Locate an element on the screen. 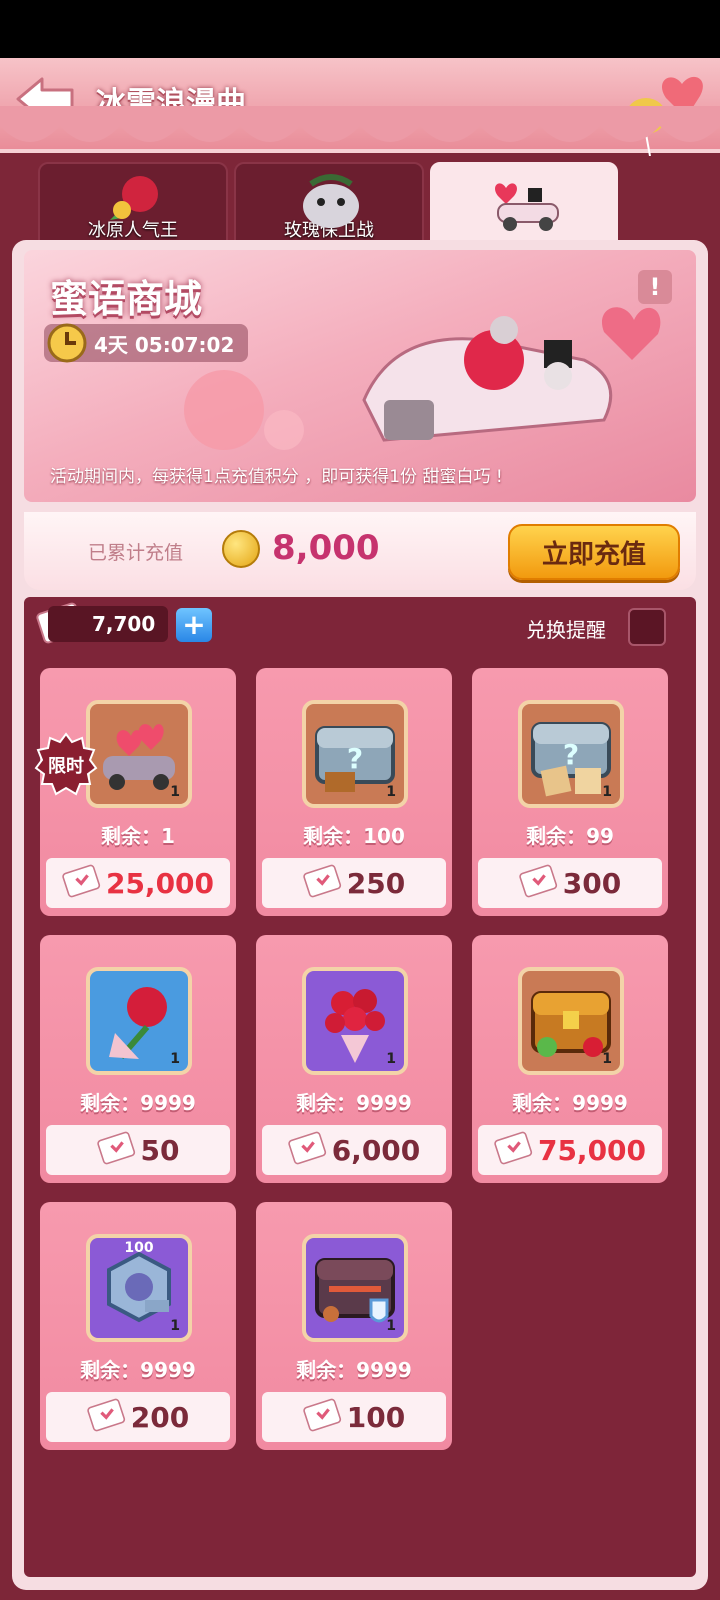 This screenshot has width=720, height=1600. banner-title: 蜜语商城 is located at coordinates (126, 299).